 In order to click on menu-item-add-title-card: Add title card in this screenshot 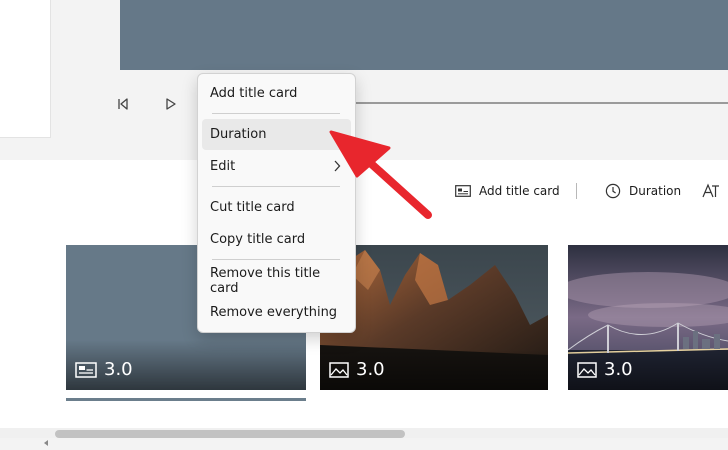, I will do `click(276, 93)`.